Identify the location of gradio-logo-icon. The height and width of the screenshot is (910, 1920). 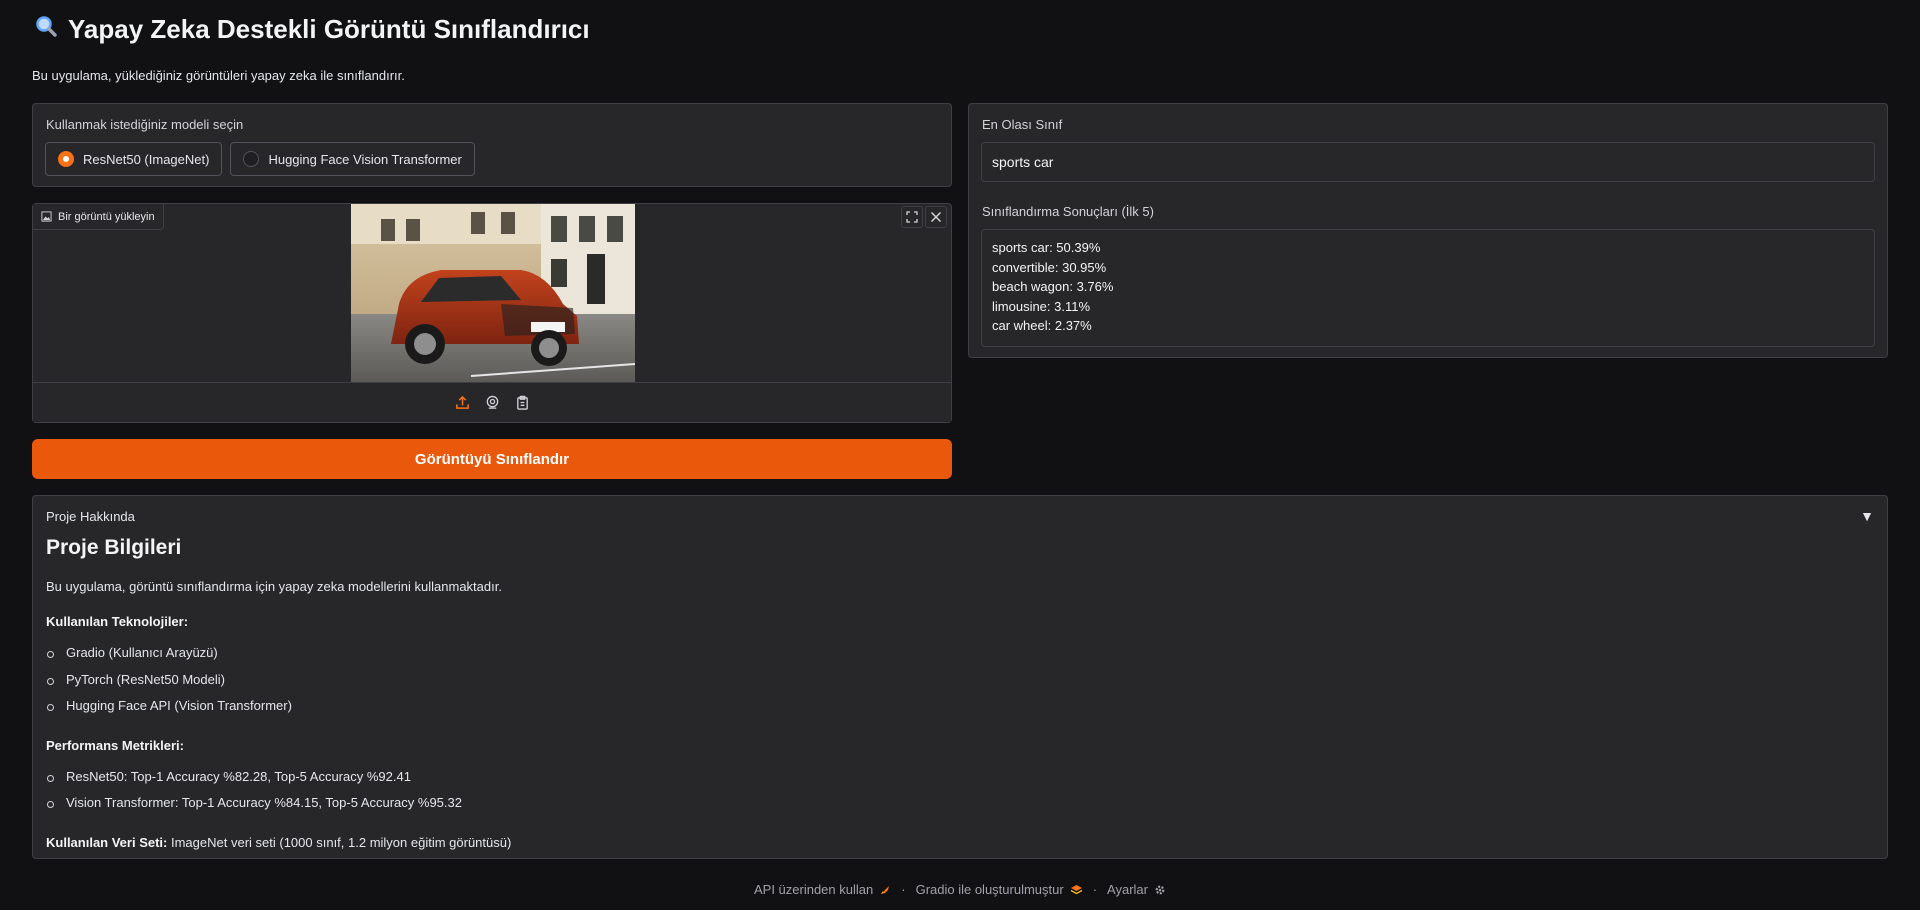
(1076, 889).